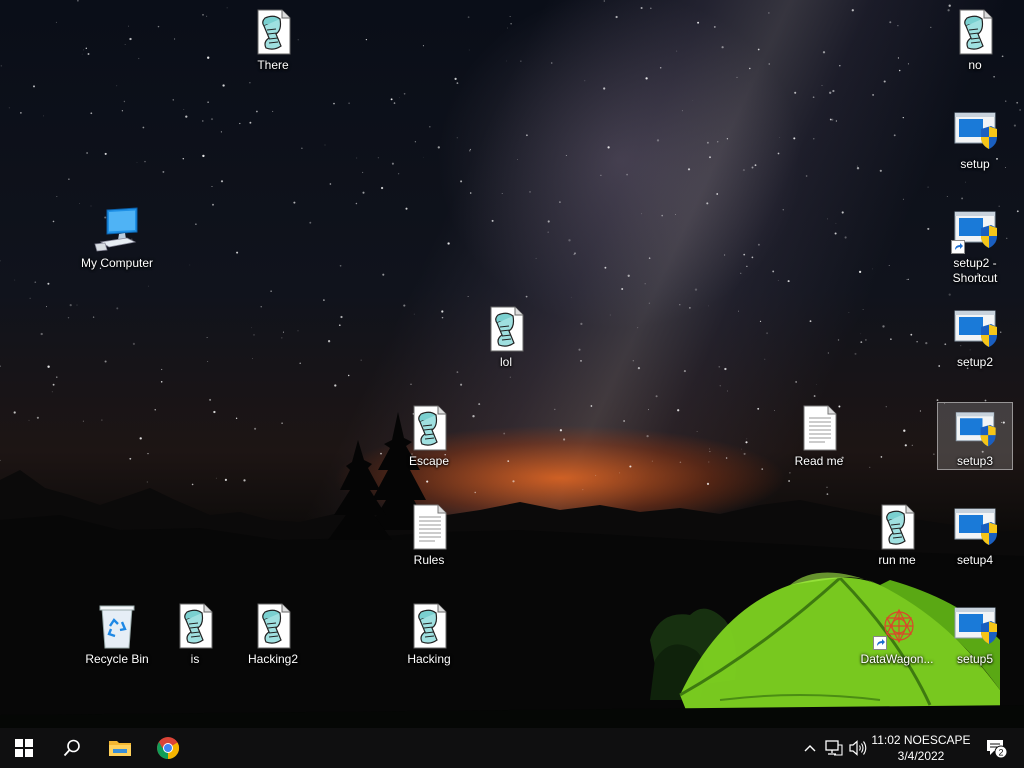 Image resolution: width=1024 pixels, height=768 pixels. I want to click on setup-file-icon: setup, so click(975, 146).